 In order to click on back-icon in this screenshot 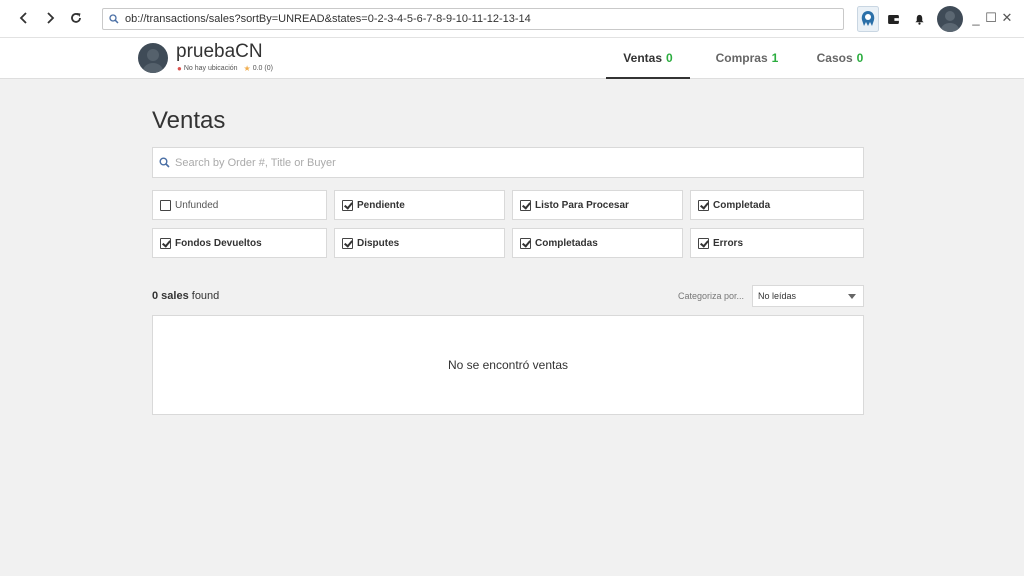, I will do `click(24, 18)`.